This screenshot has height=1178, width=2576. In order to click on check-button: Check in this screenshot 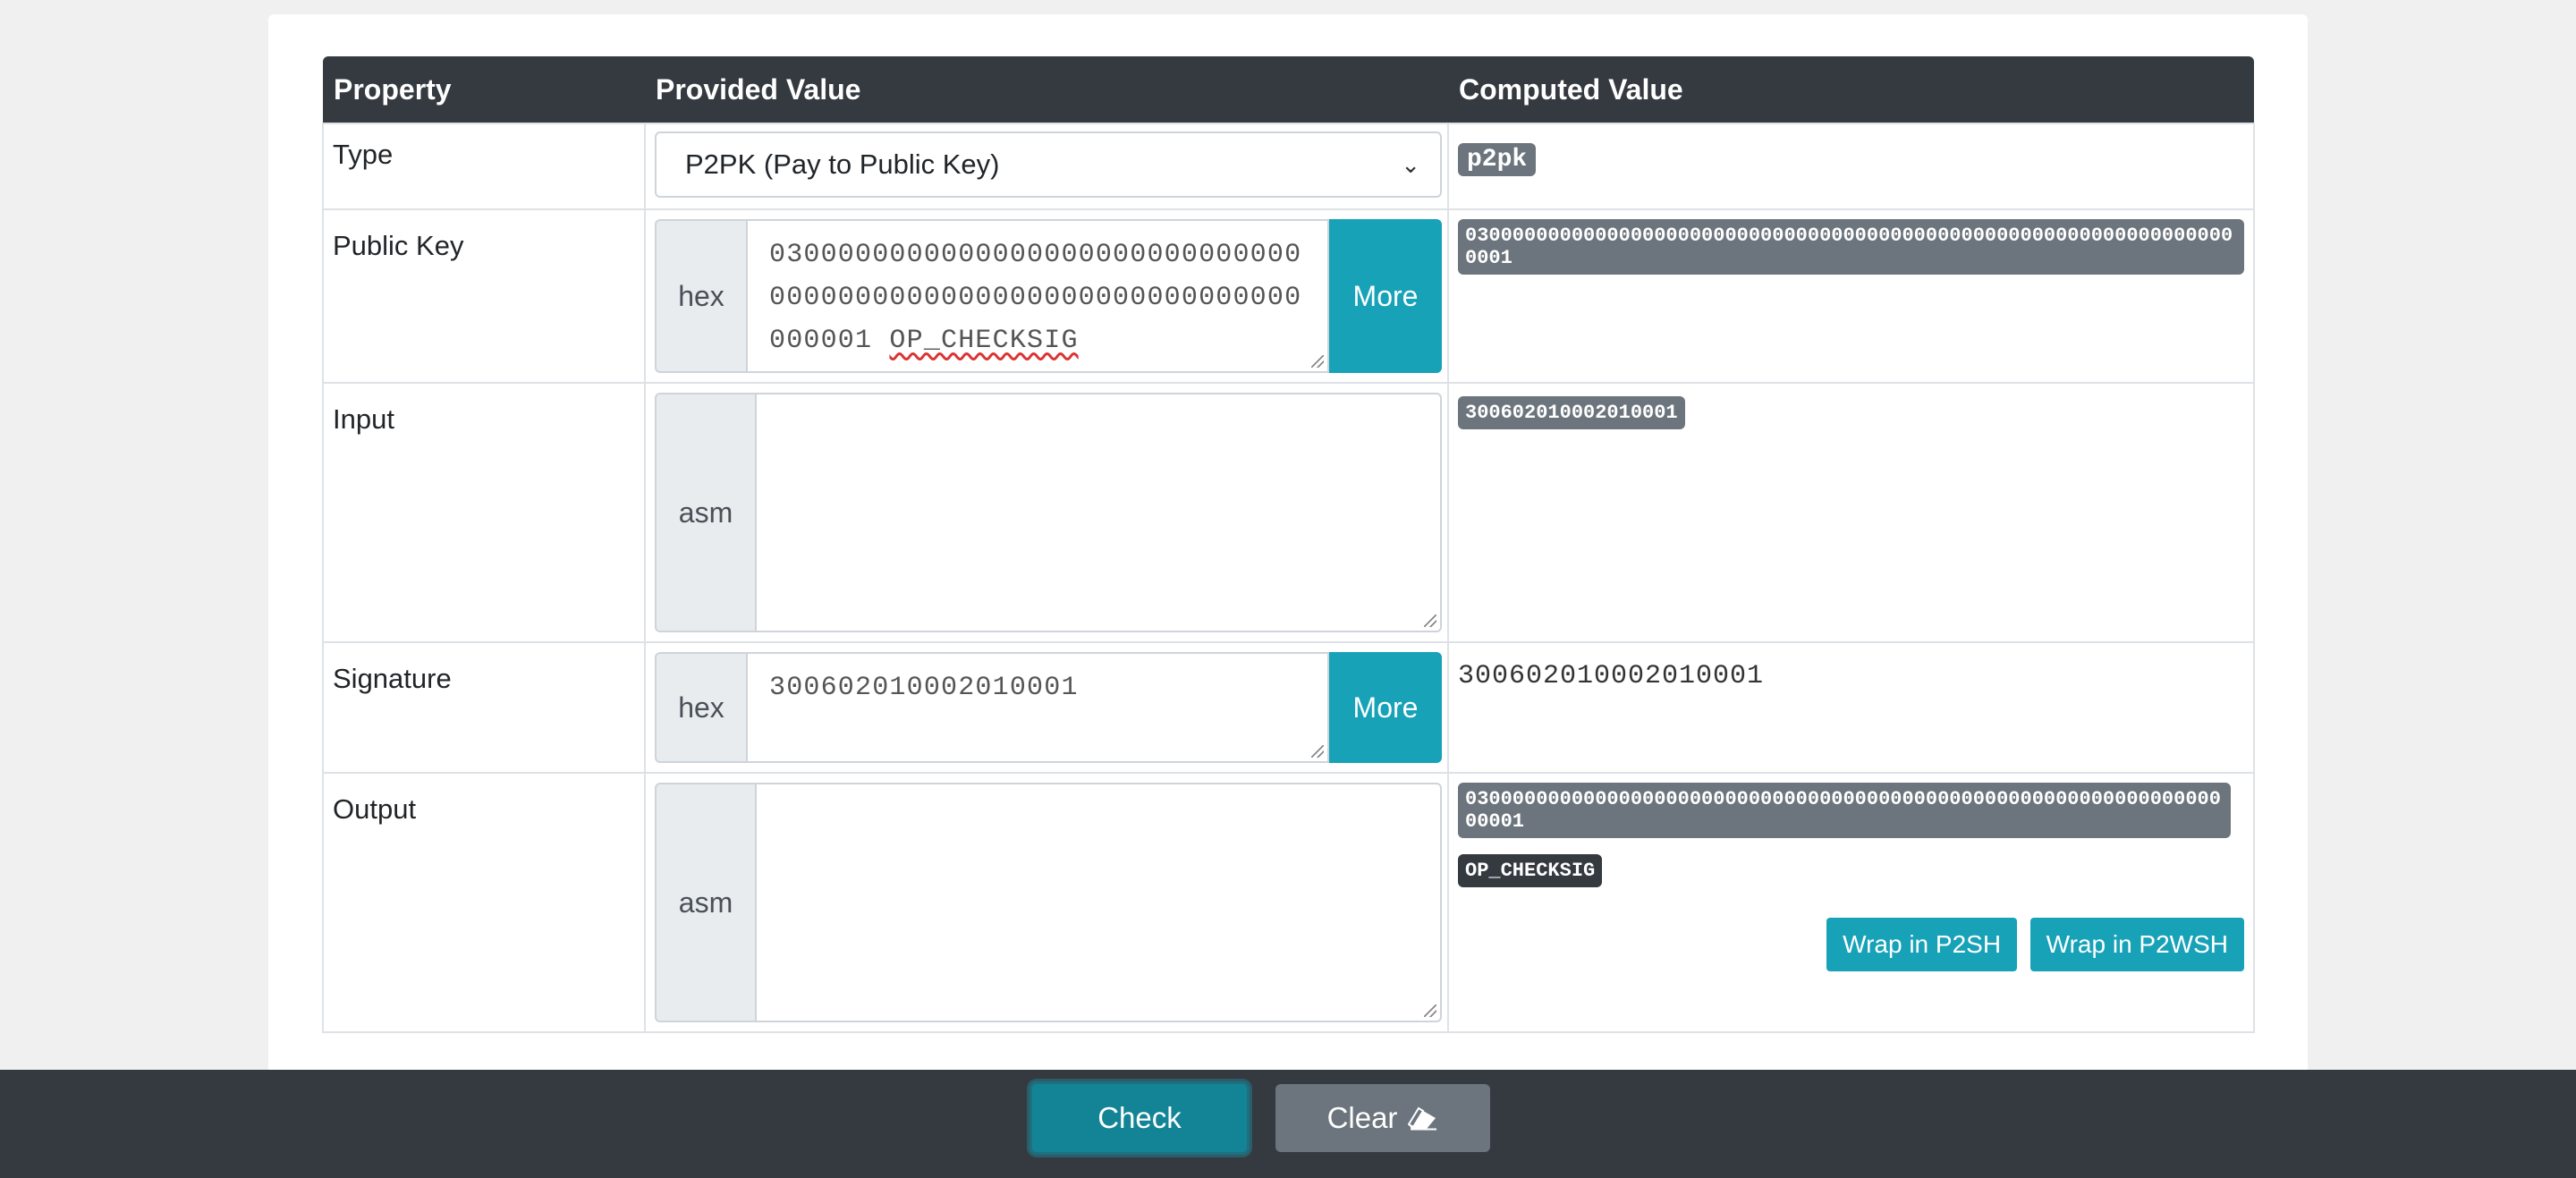, I will do `click(1140, 1118)`.